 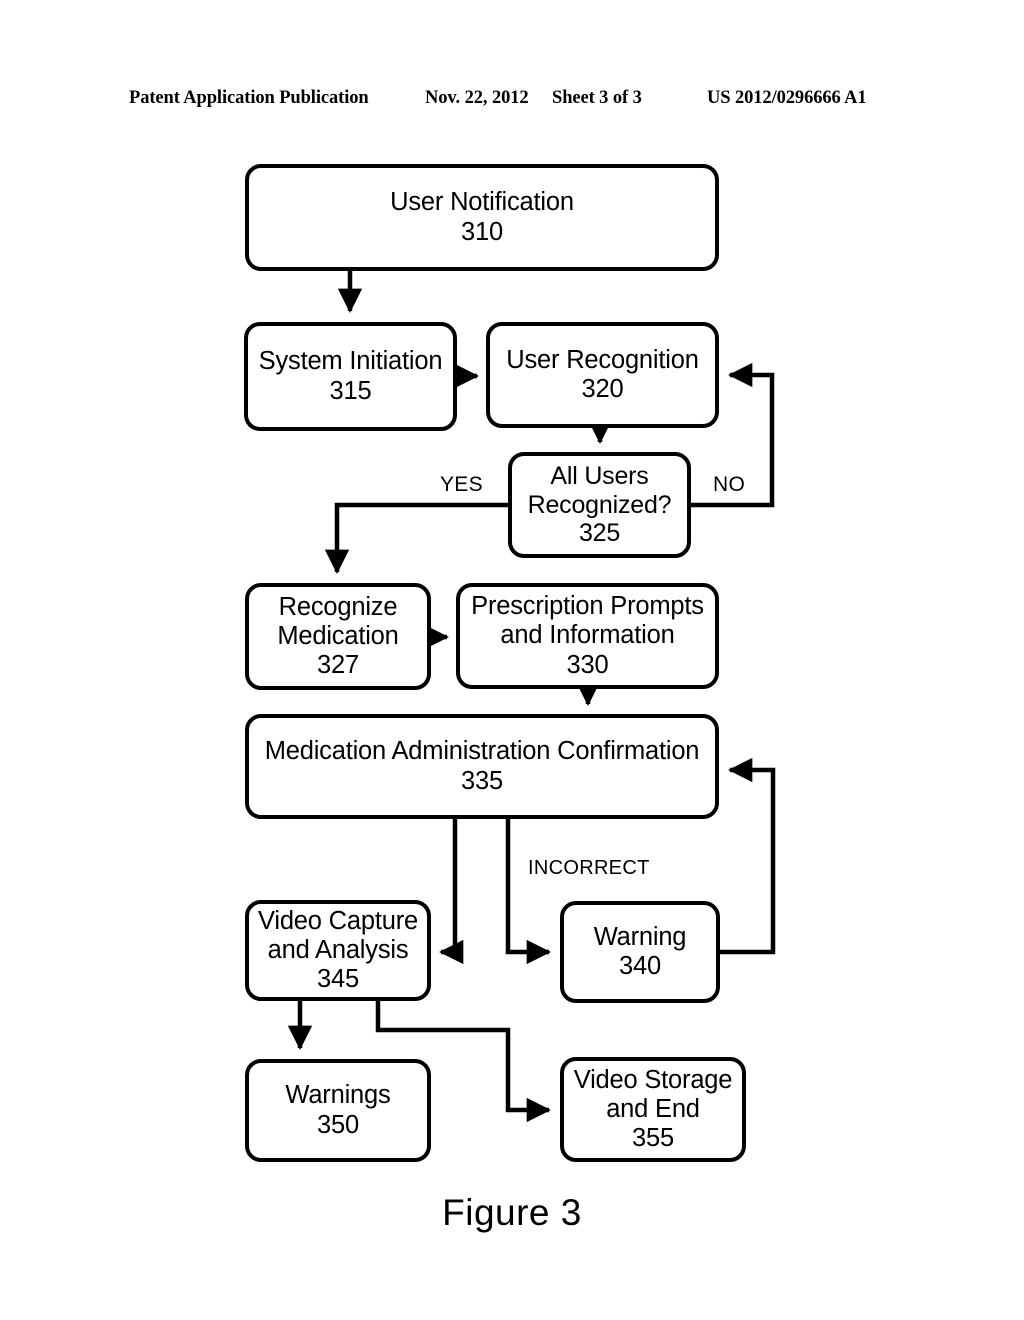 I want to click on flow-node-label: User Recognition, so click(x=602, y=359).